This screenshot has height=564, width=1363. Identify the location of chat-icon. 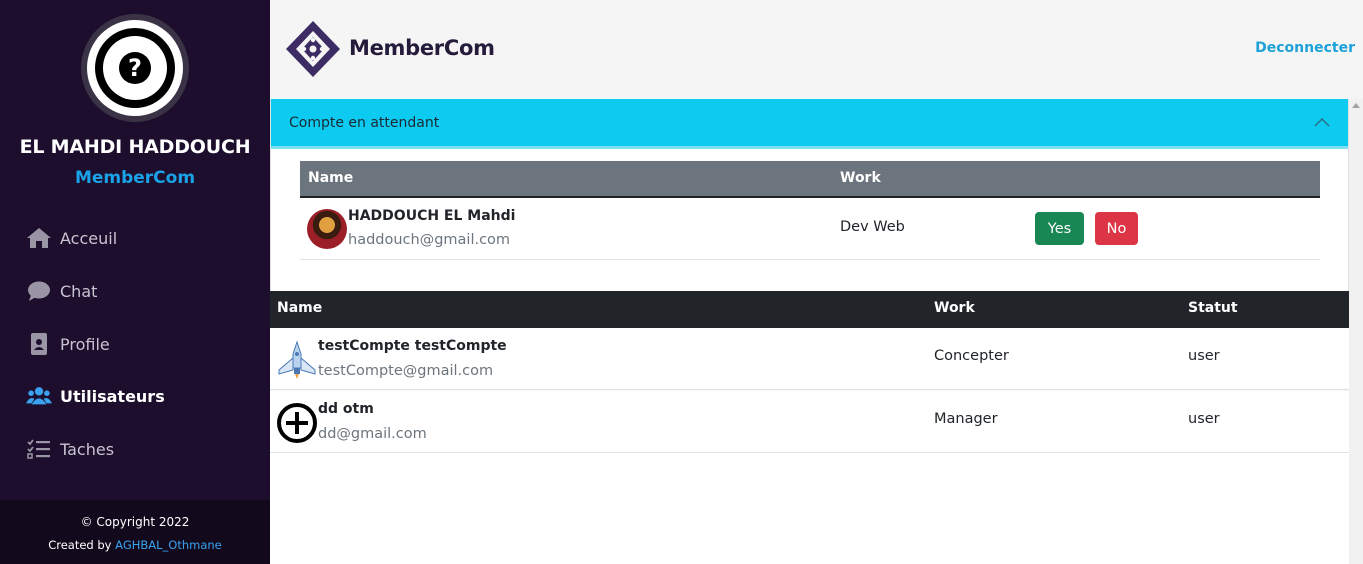
(39, 291).